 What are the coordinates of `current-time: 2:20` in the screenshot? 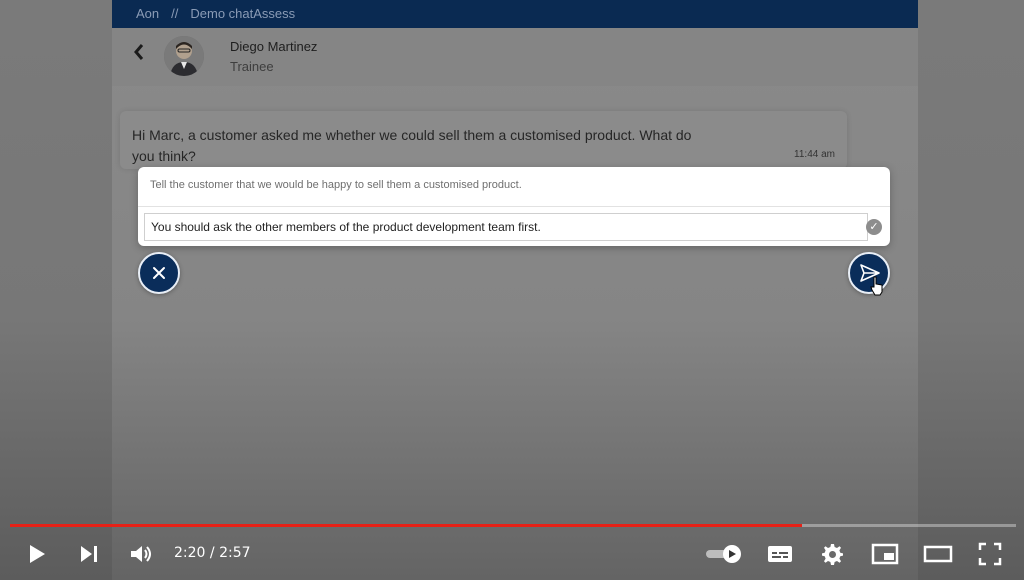 It's located at (190, 553).